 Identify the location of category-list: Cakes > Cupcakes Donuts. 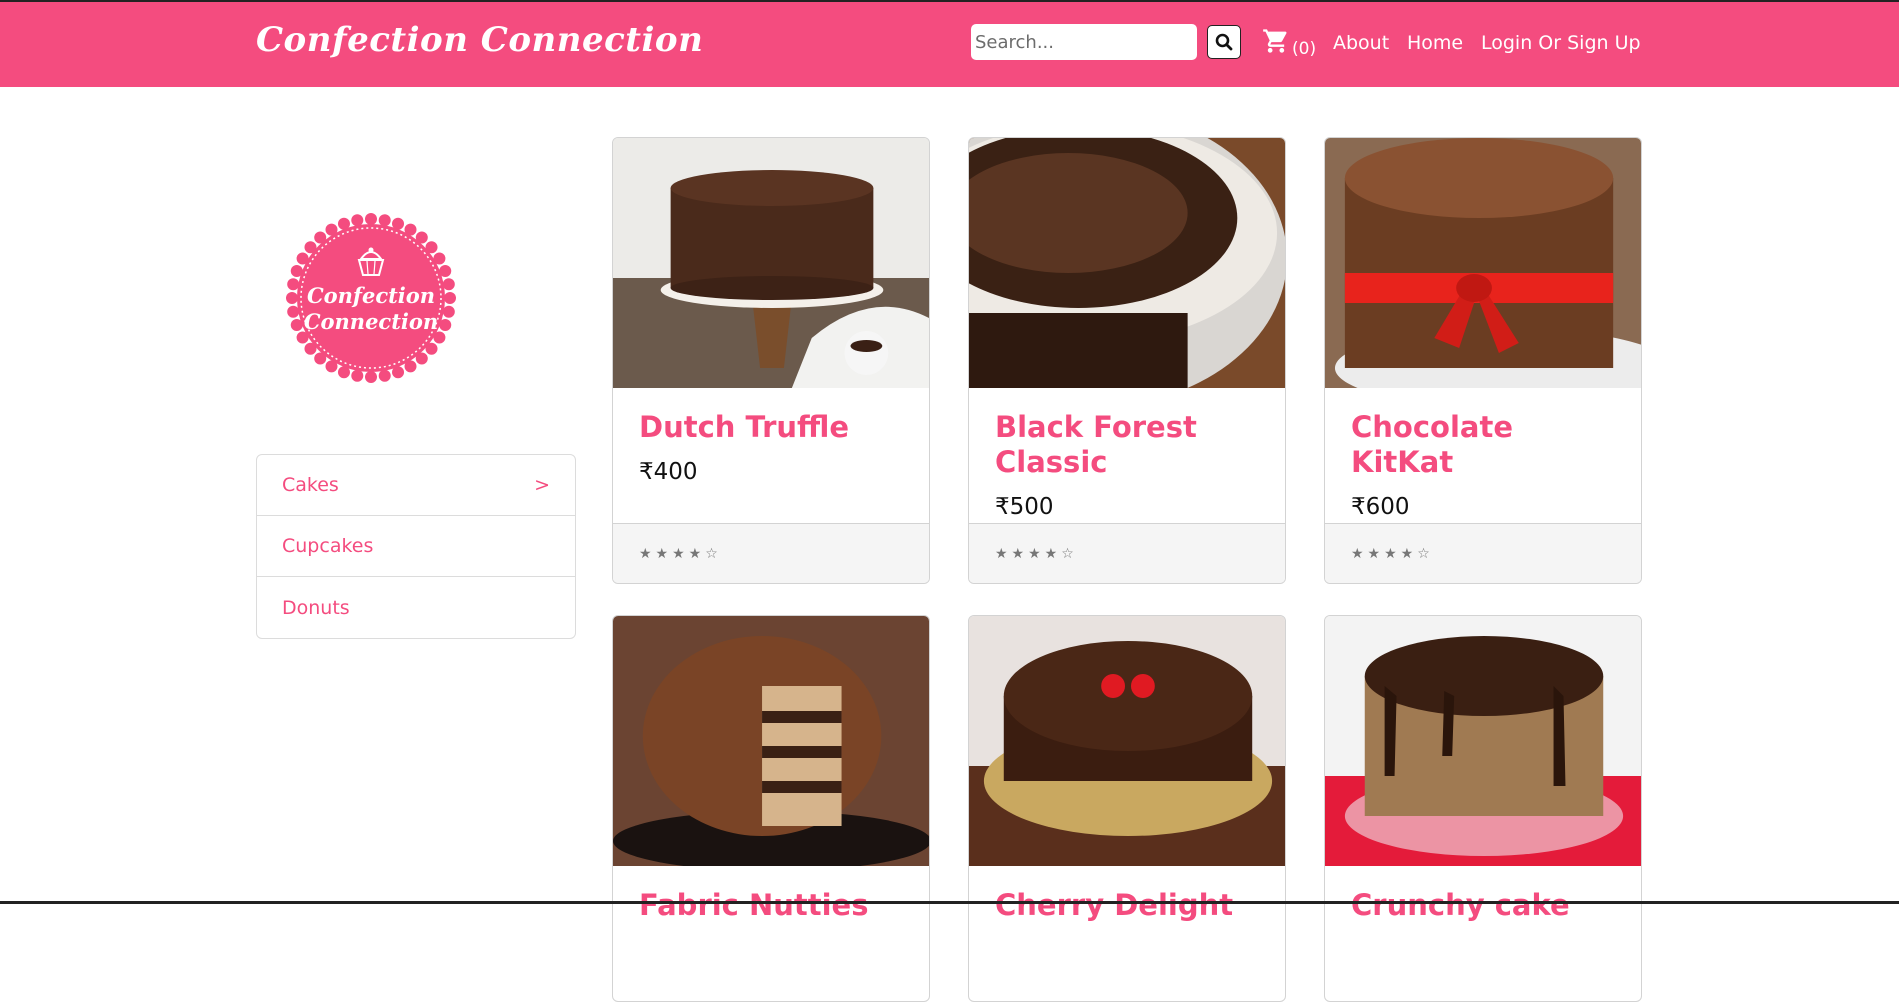
(416, 546).